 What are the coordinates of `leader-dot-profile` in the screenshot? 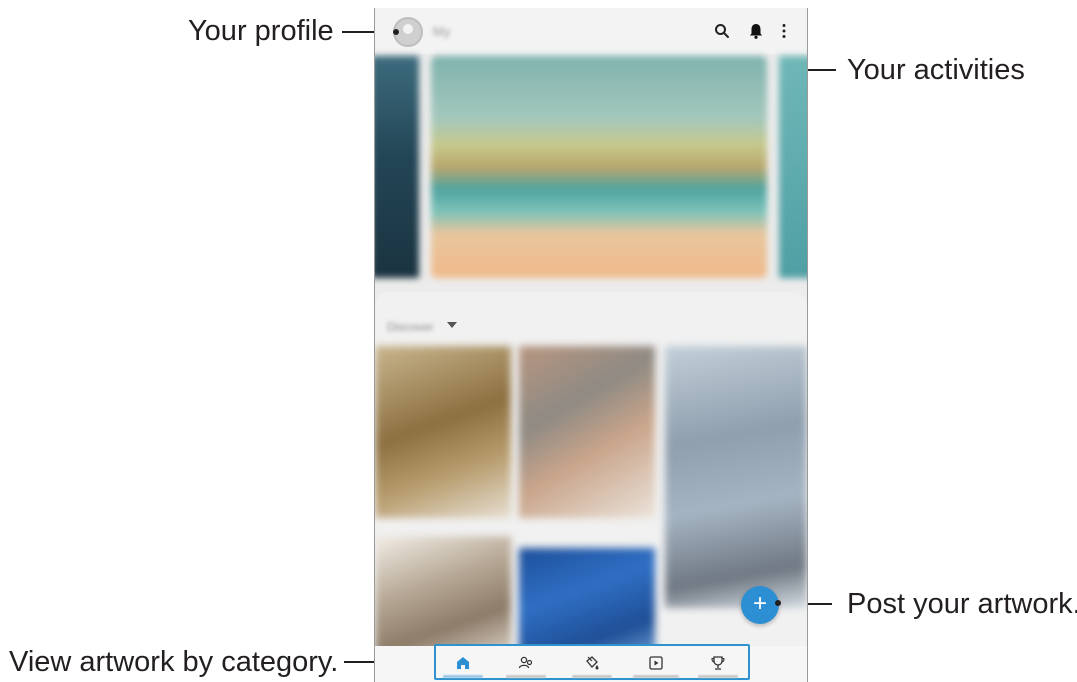 It's located at (396, 32).